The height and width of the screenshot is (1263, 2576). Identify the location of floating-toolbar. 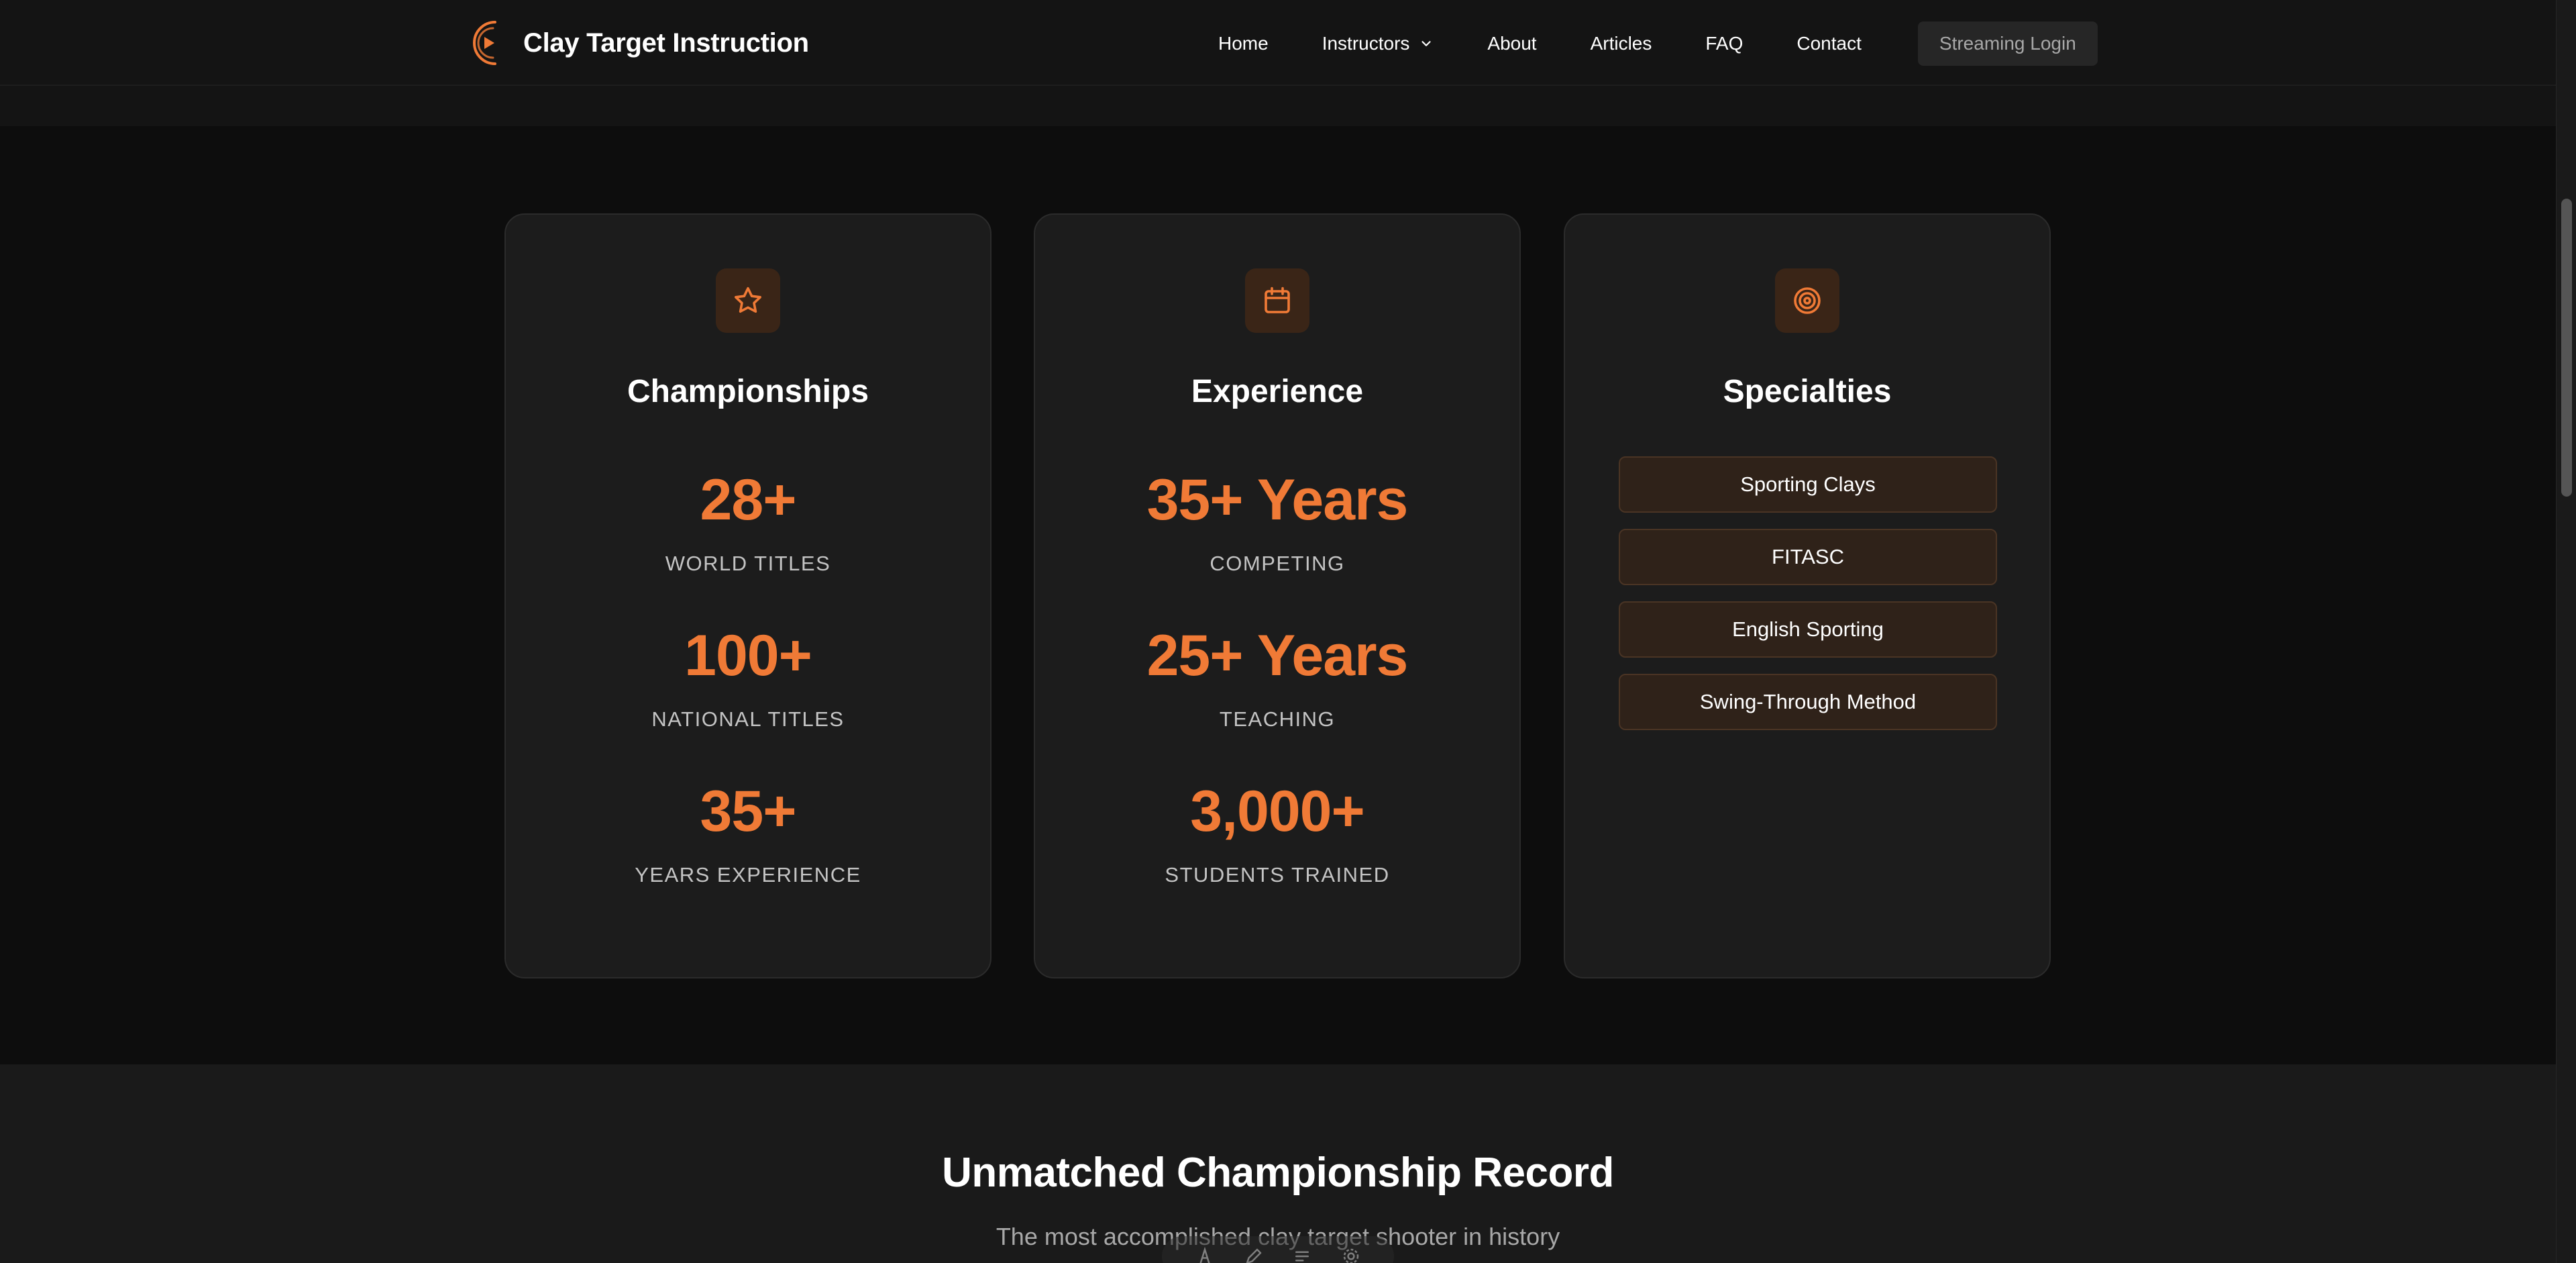
(1278, 1249).